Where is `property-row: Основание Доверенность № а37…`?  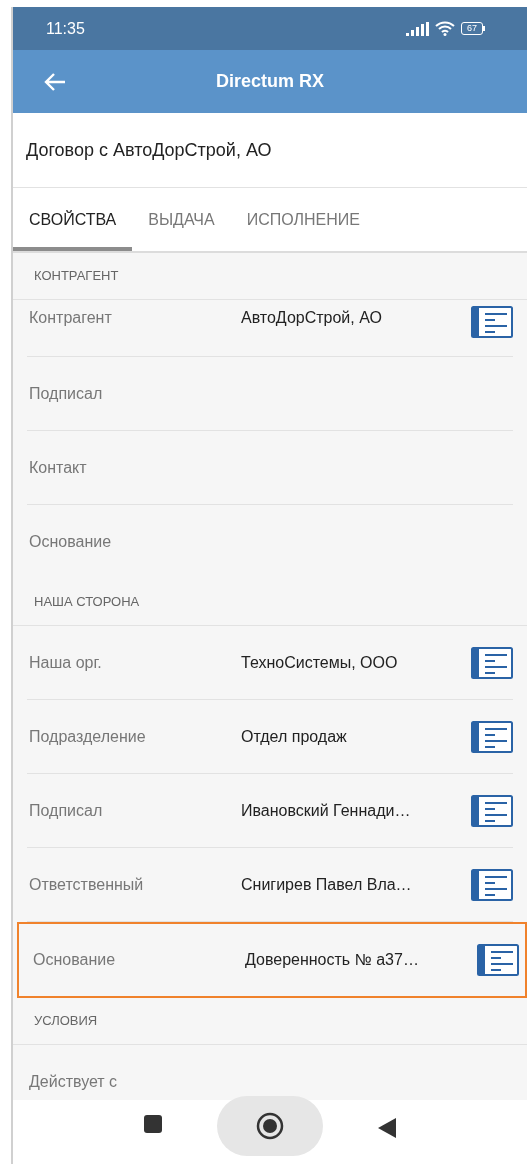 property-row: Основание Доверенность № а37… is located at coordinates (272, 960).